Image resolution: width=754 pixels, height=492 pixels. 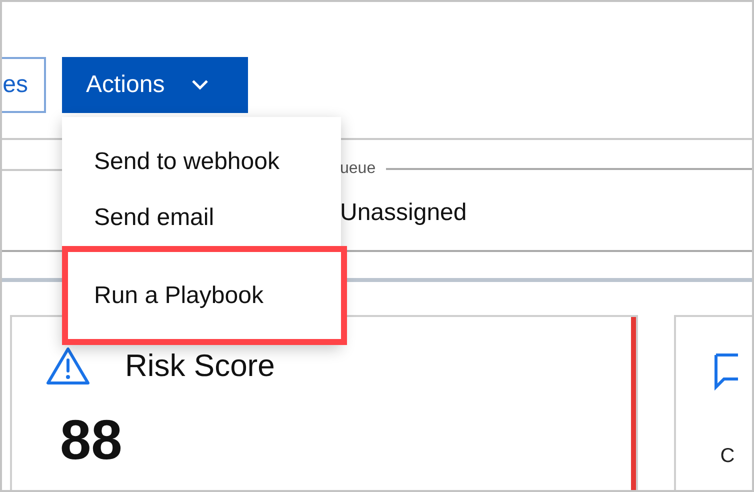 What do you see at coordinates (204, 295) in the screenshot?
I see `menu-item: Run a Playbook` at bounding box center [204, 295].